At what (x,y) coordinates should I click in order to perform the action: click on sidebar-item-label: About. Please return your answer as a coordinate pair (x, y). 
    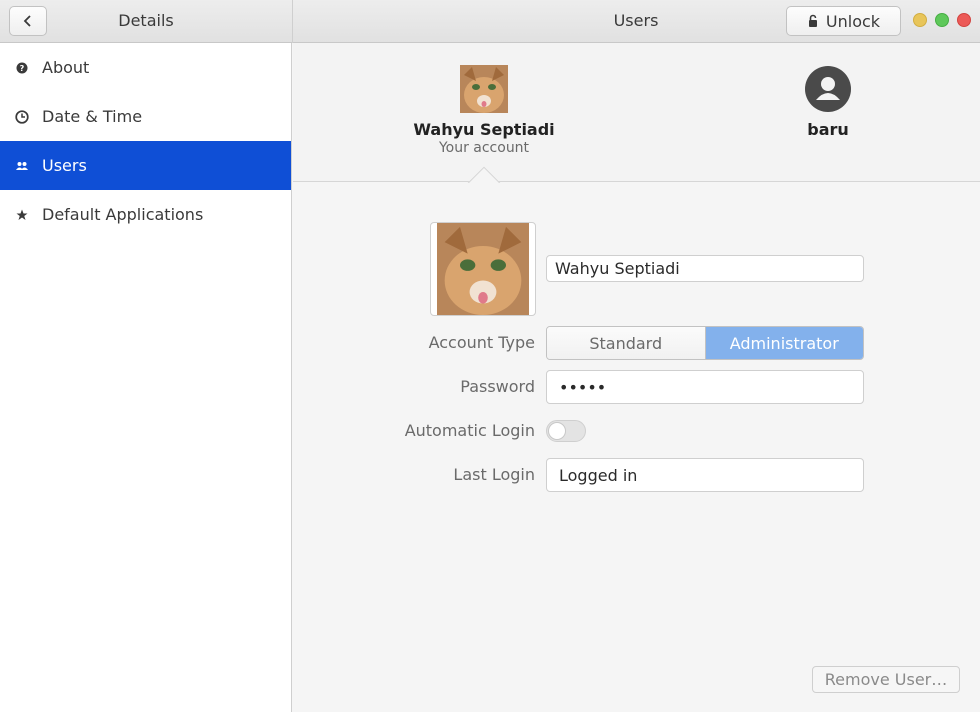
    Looking at the image, I should click on (66, 67).